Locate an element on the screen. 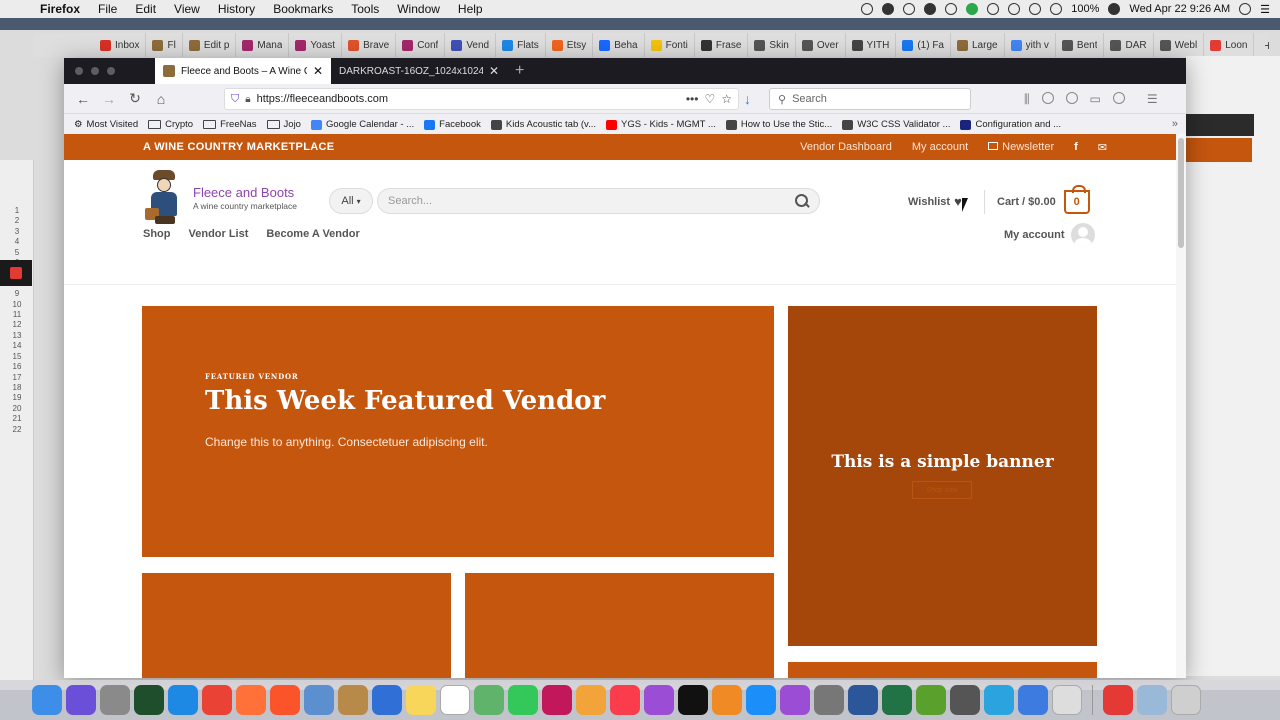 The height and width of the screenshot is (720, 1280). control-center-icon: ☰ is located at coordinates (1265, 9).